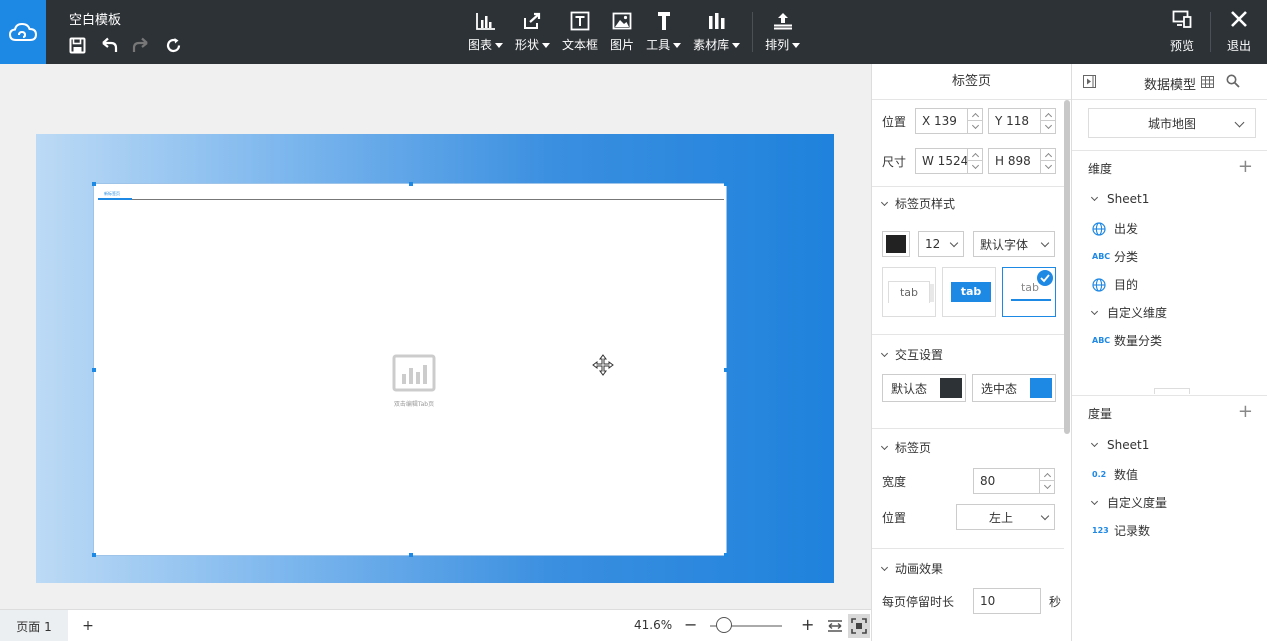 Image resolution: width=1267 pixels, height=641 pixels. I want to click on duration-input: 10, so click(1007, 601).